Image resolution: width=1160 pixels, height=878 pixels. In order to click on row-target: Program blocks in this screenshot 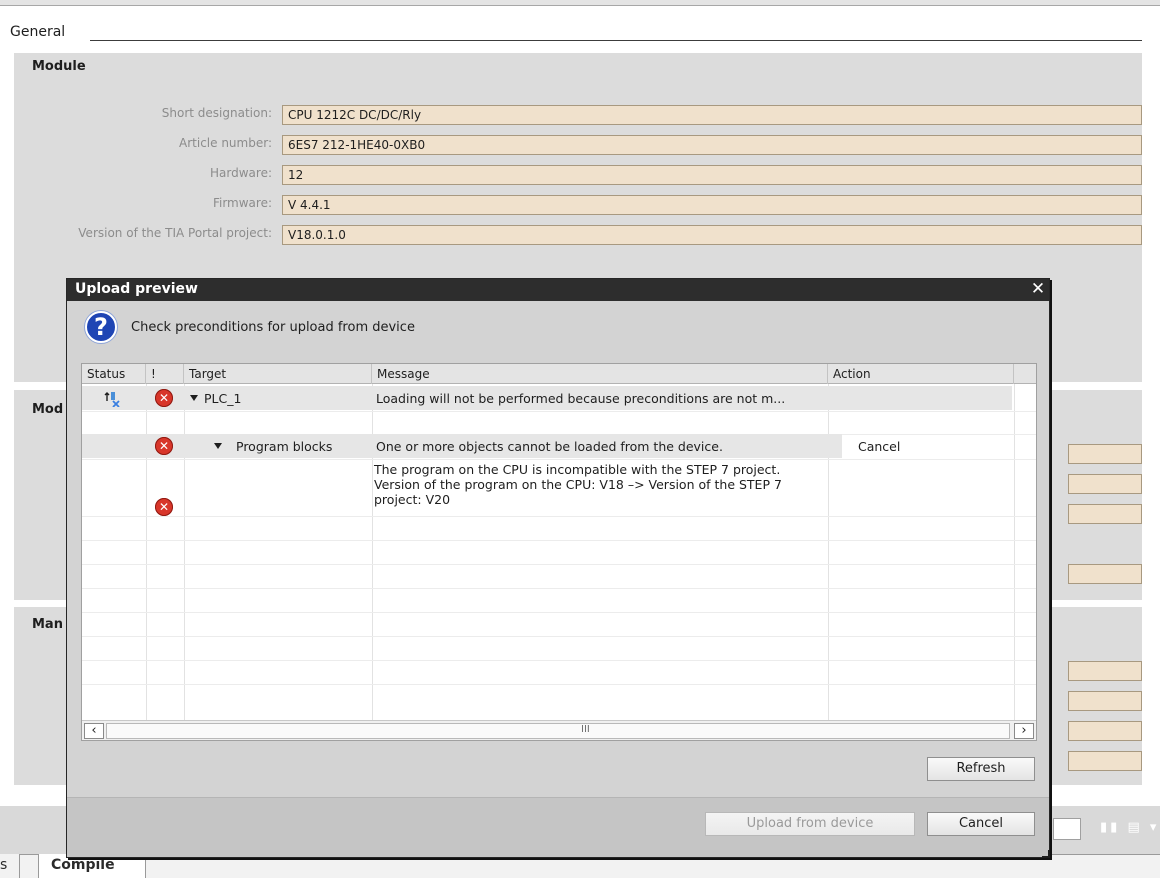, I will do `click(284, 446)`.